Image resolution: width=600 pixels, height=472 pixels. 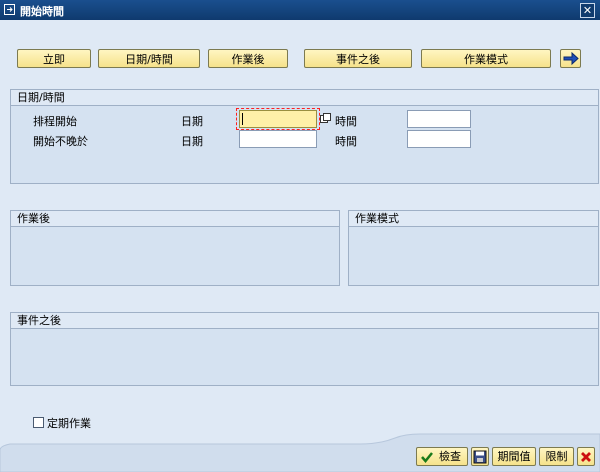 I want to click on datetime-group-title: 日期/時間, so click(x=304, y=98).